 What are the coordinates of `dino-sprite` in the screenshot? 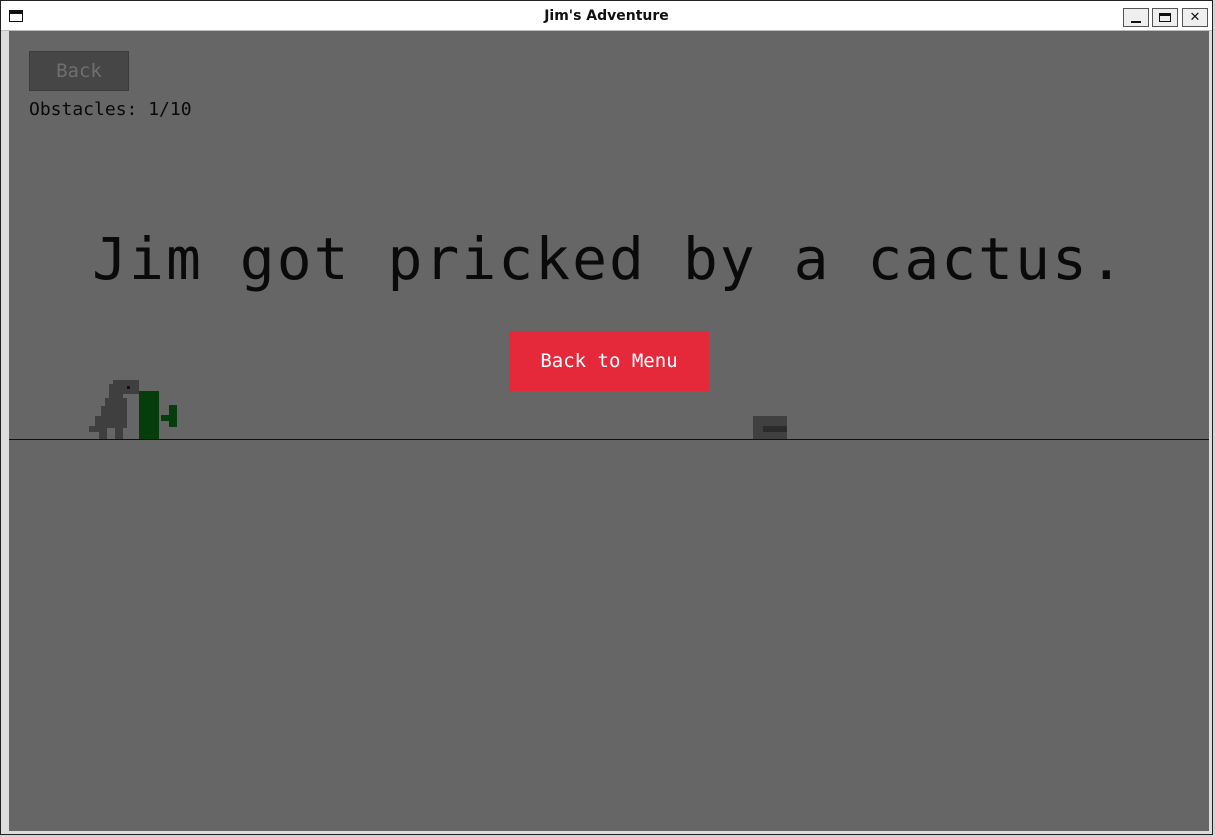 It's located at (114, 410).